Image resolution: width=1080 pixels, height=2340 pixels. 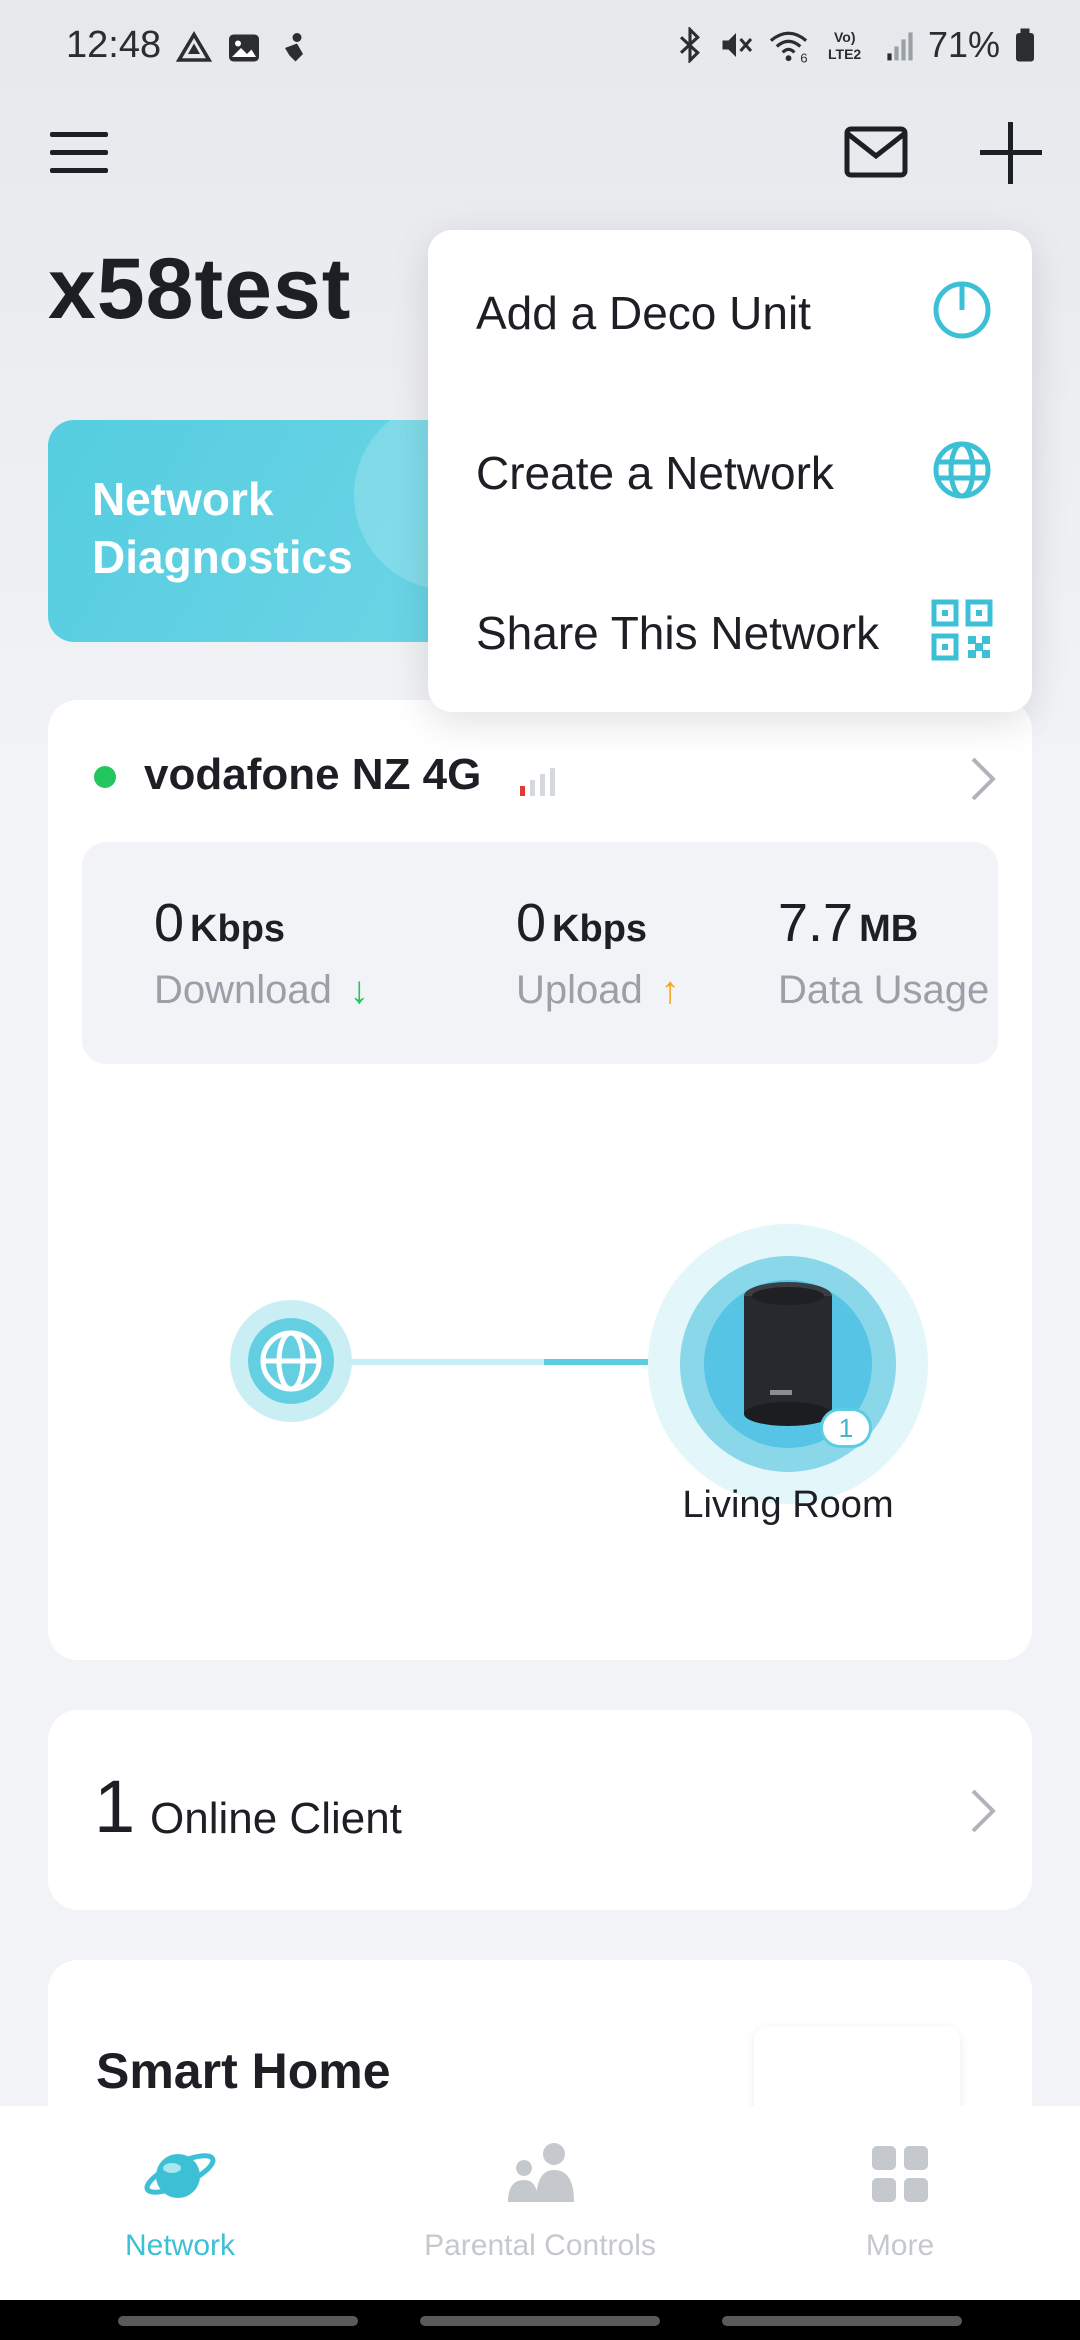 I want to click on system-navigation-bar, so click(x=540, y=2320).